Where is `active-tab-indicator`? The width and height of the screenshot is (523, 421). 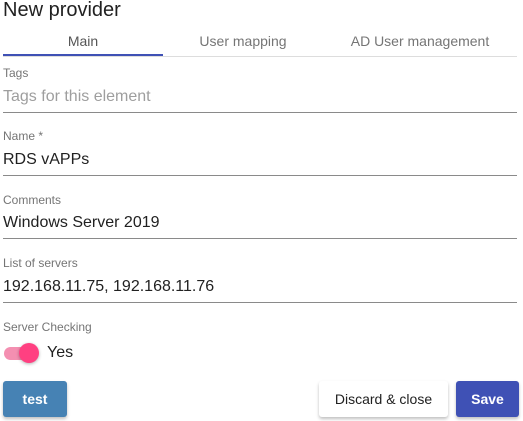
active-tab-indicator is located at coordinates (83, 55).